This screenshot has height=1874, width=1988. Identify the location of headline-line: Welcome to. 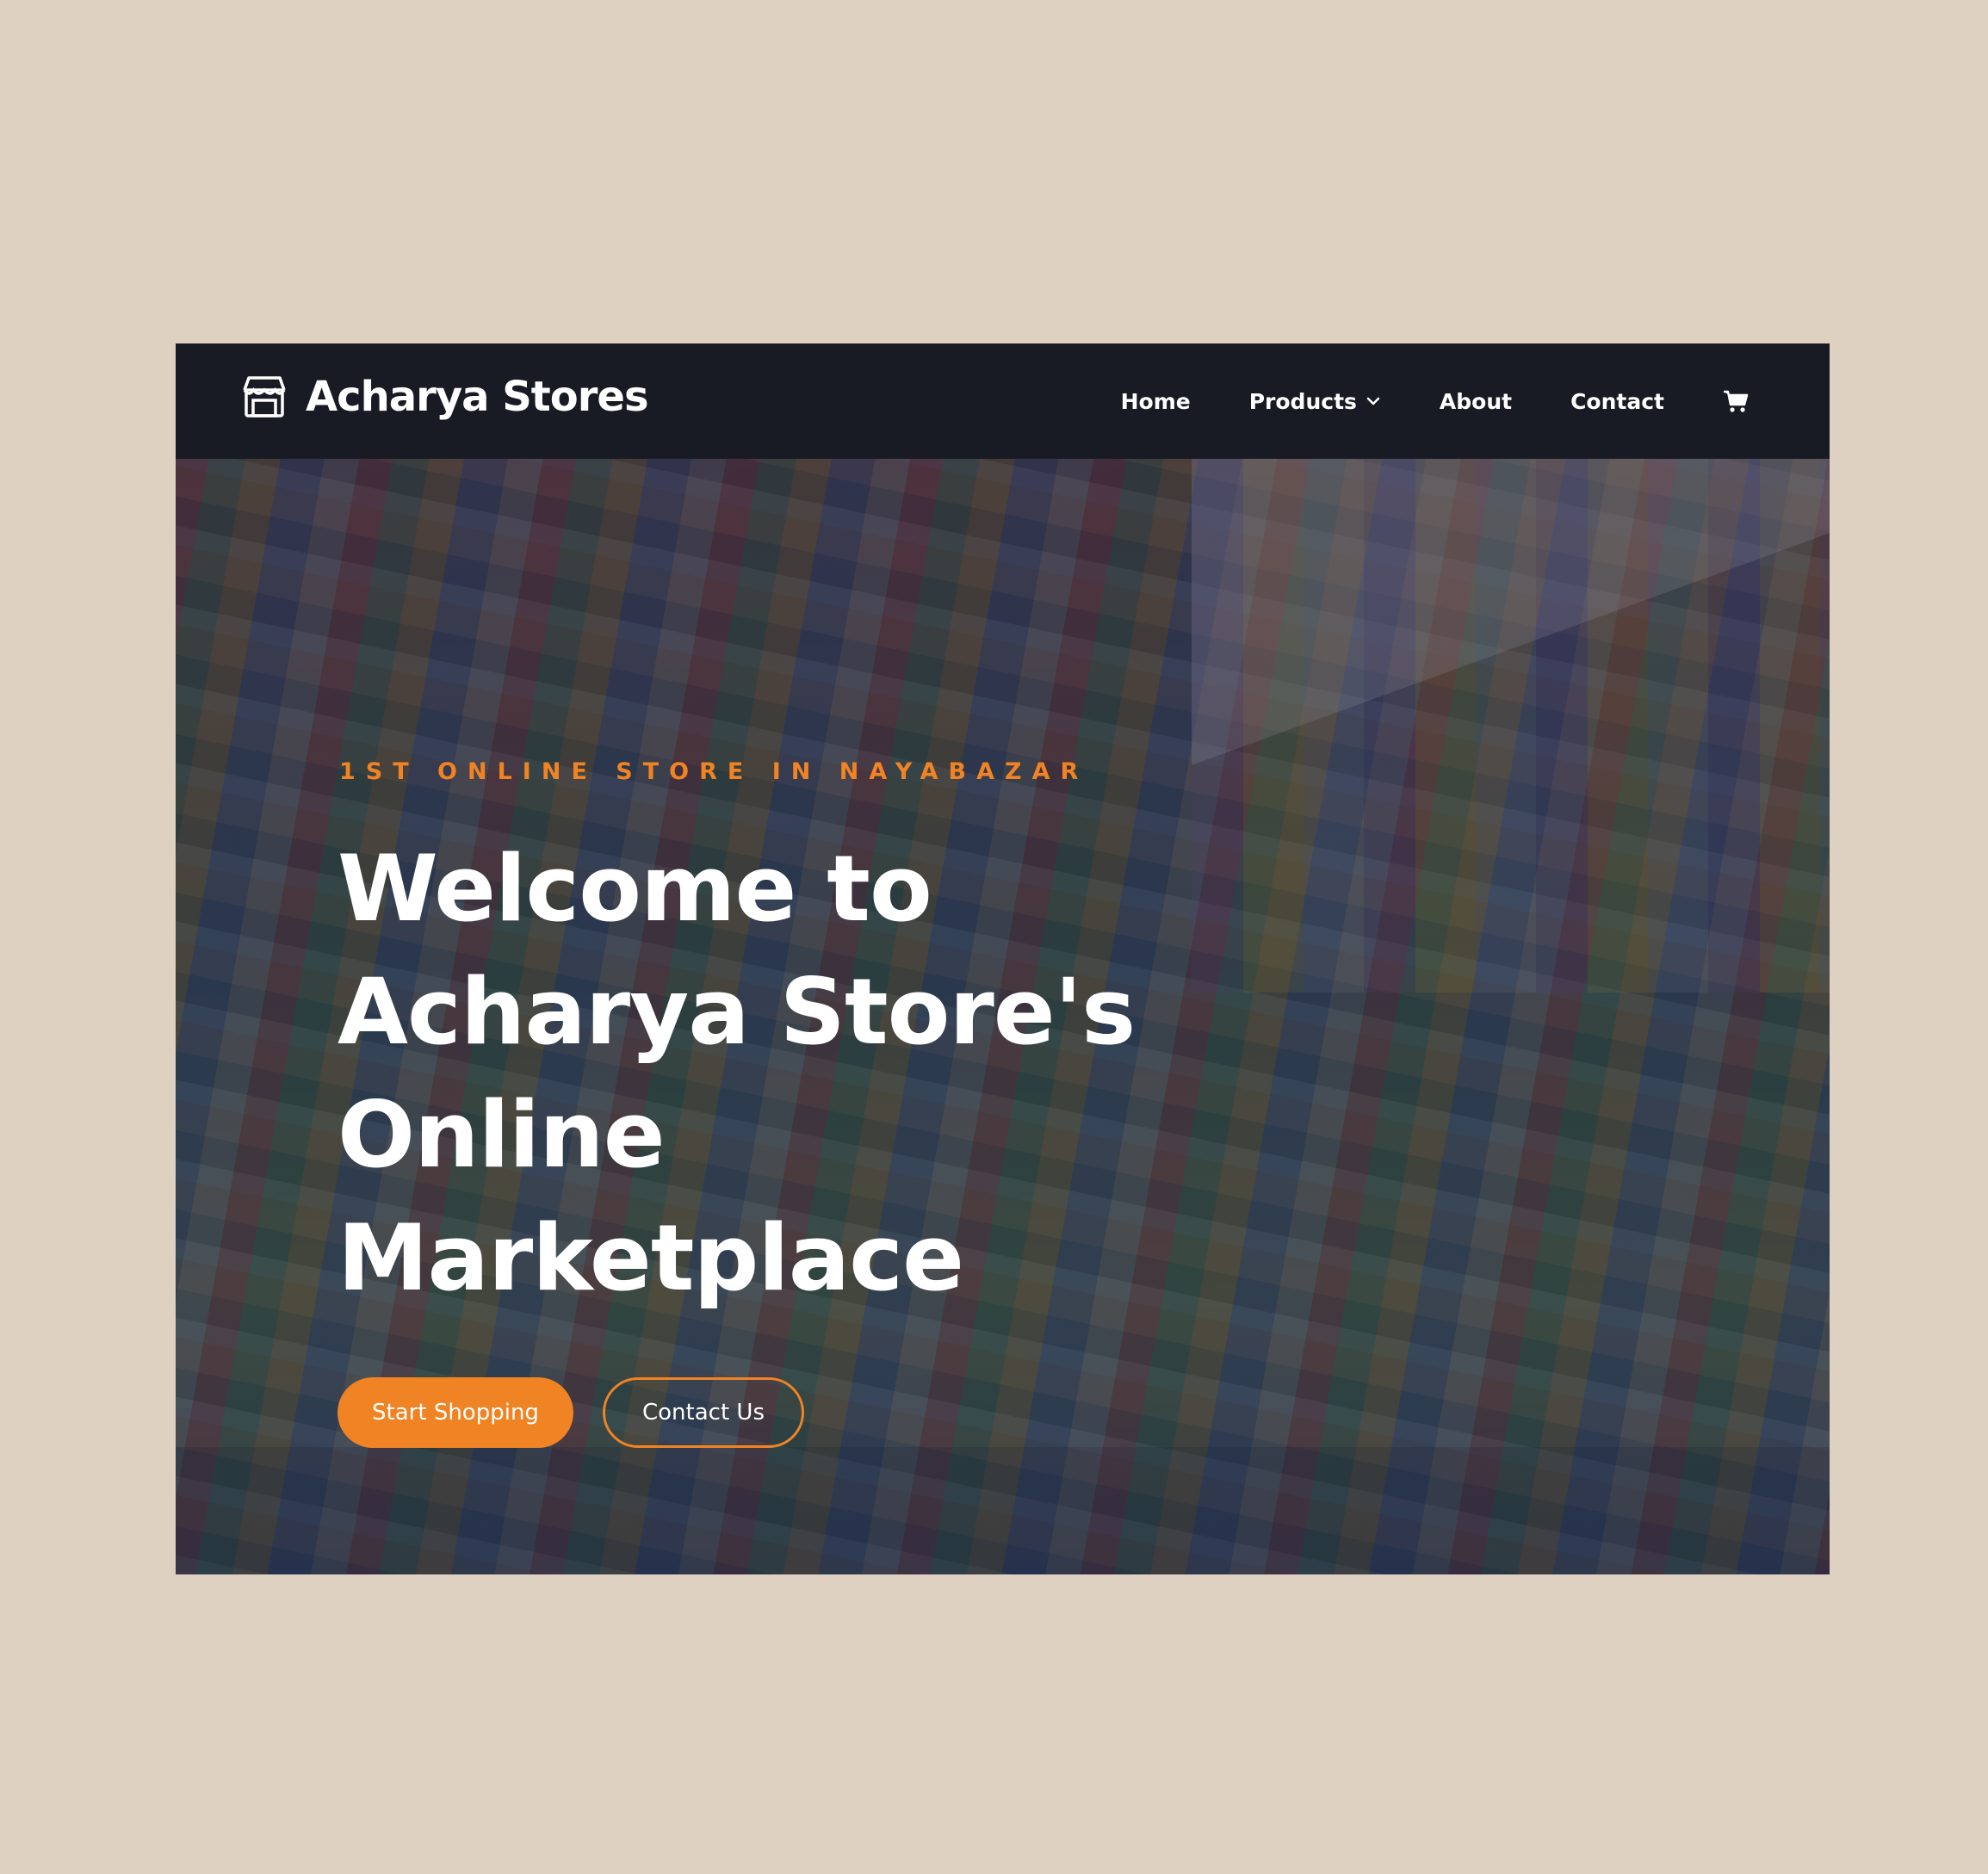
(635, 889).